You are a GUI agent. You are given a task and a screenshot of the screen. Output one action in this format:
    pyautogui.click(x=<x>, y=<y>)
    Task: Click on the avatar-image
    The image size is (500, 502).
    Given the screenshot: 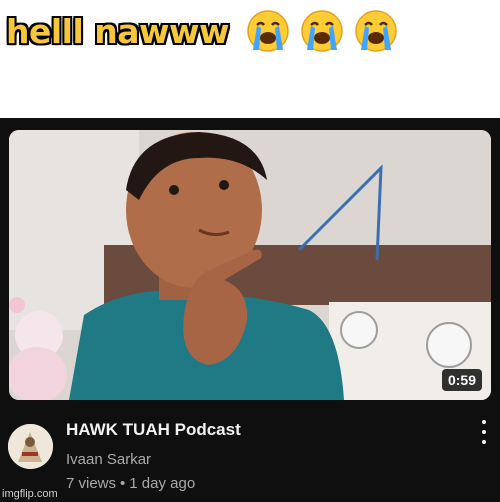 What is the action you would take?
    pyautogui.click(x=30, y=446)
    